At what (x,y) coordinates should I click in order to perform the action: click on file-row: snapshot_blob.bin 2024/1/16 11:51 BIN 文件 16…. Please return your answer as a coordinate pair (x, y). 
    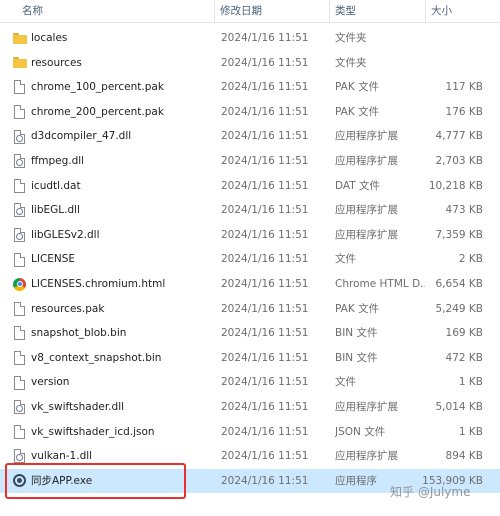
    Looking at the image, I should click on (250, 333).